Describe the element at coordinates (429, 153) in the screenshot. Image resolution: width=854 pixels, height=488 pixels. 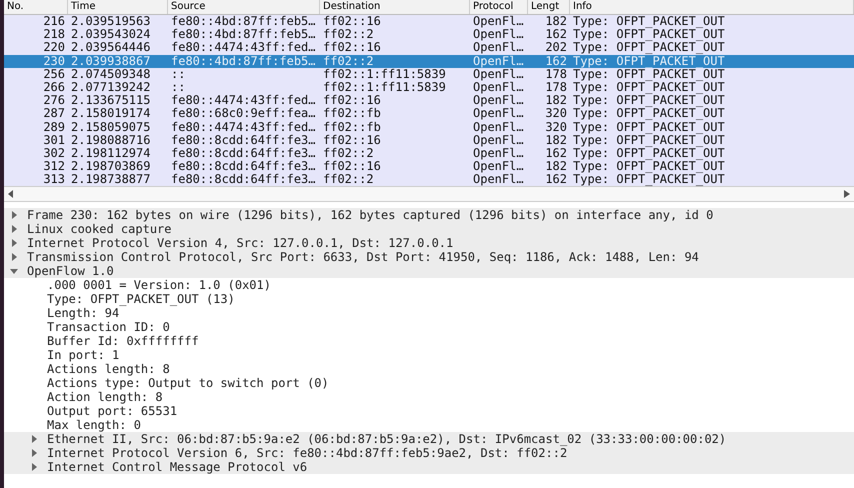
I see `packet-row: 302 2.198112974 fe80::8cdd:64ff:fe3… ff02::2 OpenFl… 162 Type: OFPT_PACKET_OUT` at that location.